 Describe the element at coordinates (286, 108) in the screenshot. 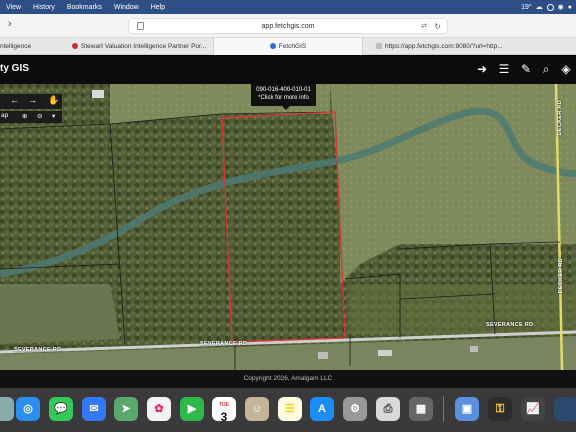

I see `popup-pointer` at that location.